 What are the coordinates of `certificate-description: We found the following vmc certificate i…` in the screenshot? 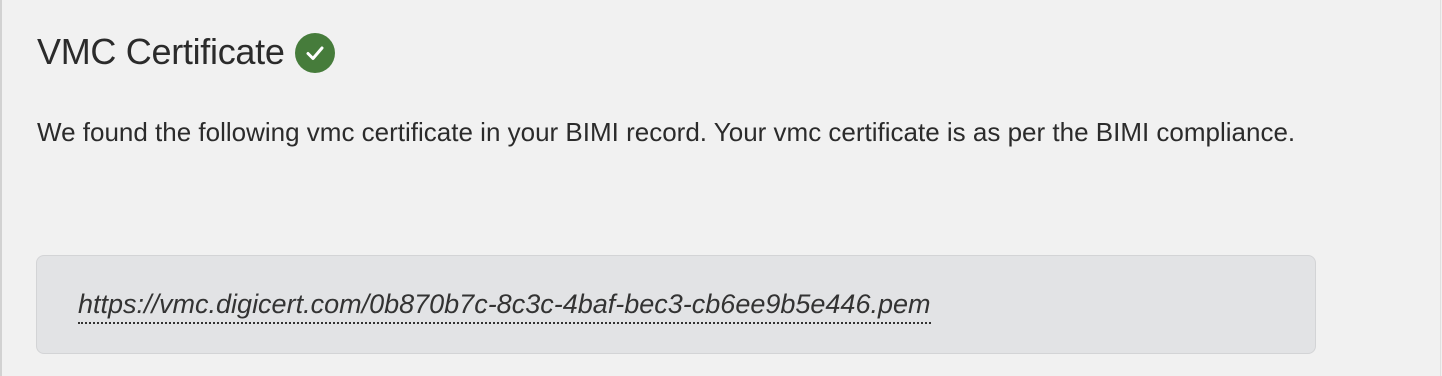 It's located at (666, 132).